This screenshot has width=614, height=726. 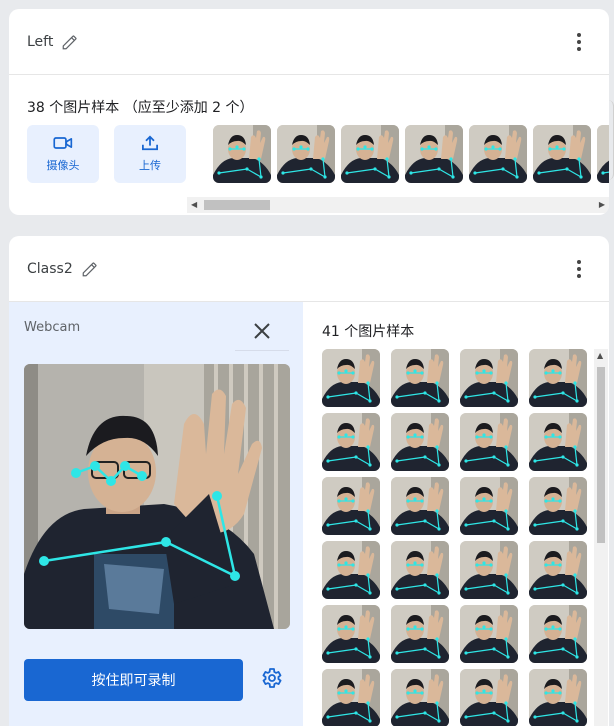 I want to click on hold-to-record-button: 按住即可录制, so click(x=133, y=680).